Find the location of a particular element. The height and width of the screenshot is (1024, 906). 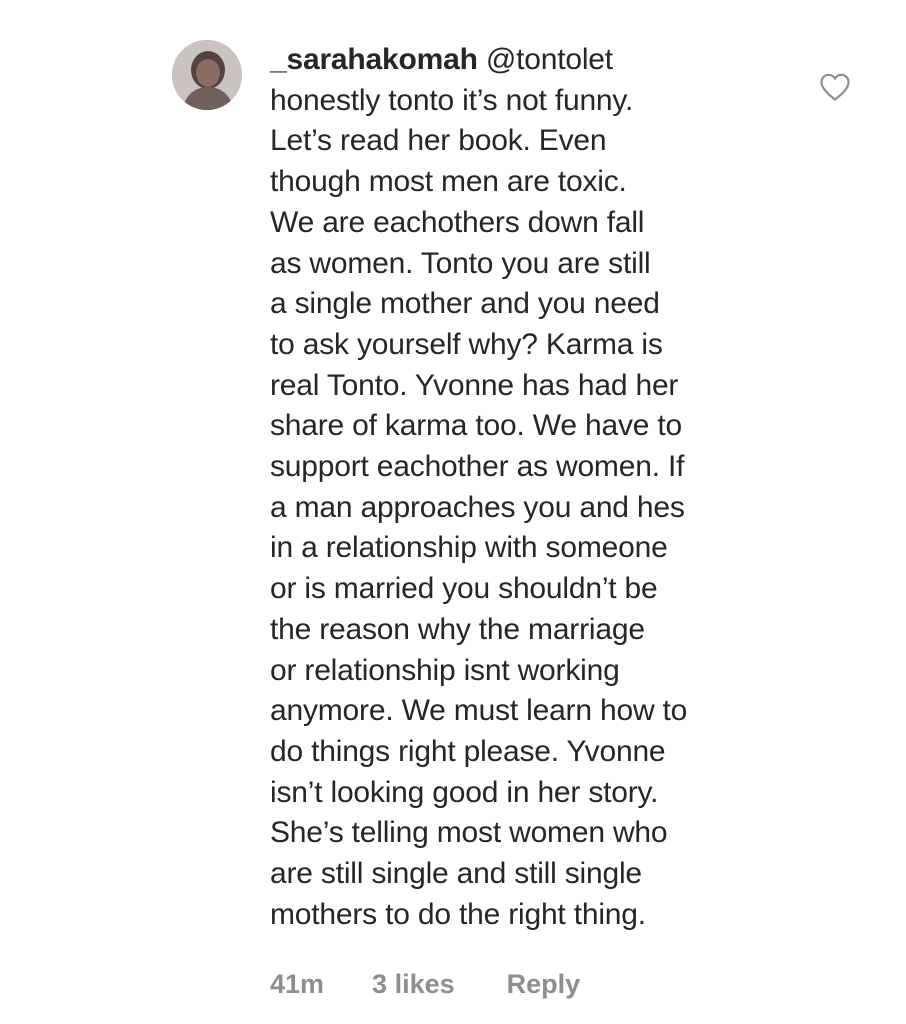

comment-text-line: a single mother and you need is located at coordinates (465, 304).